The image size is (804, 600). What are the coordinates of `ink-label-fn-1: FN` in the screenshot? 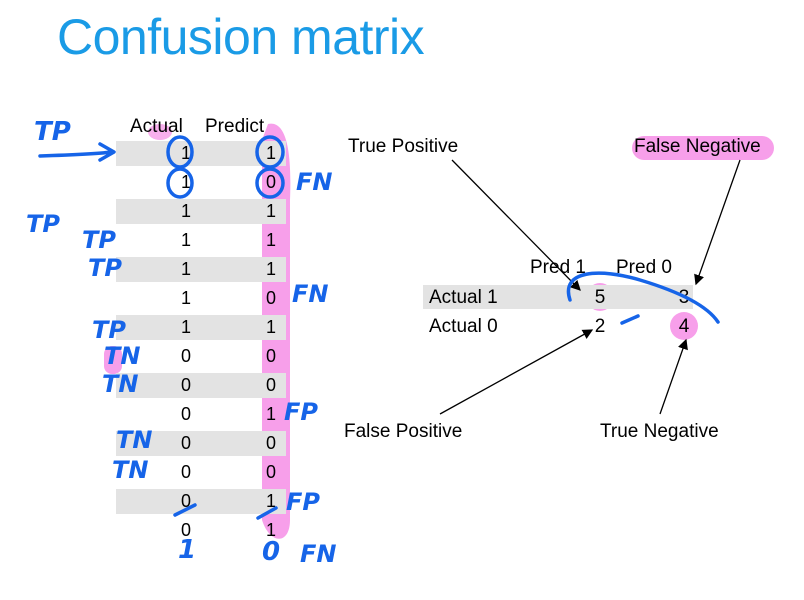 It's located at (314, 182).